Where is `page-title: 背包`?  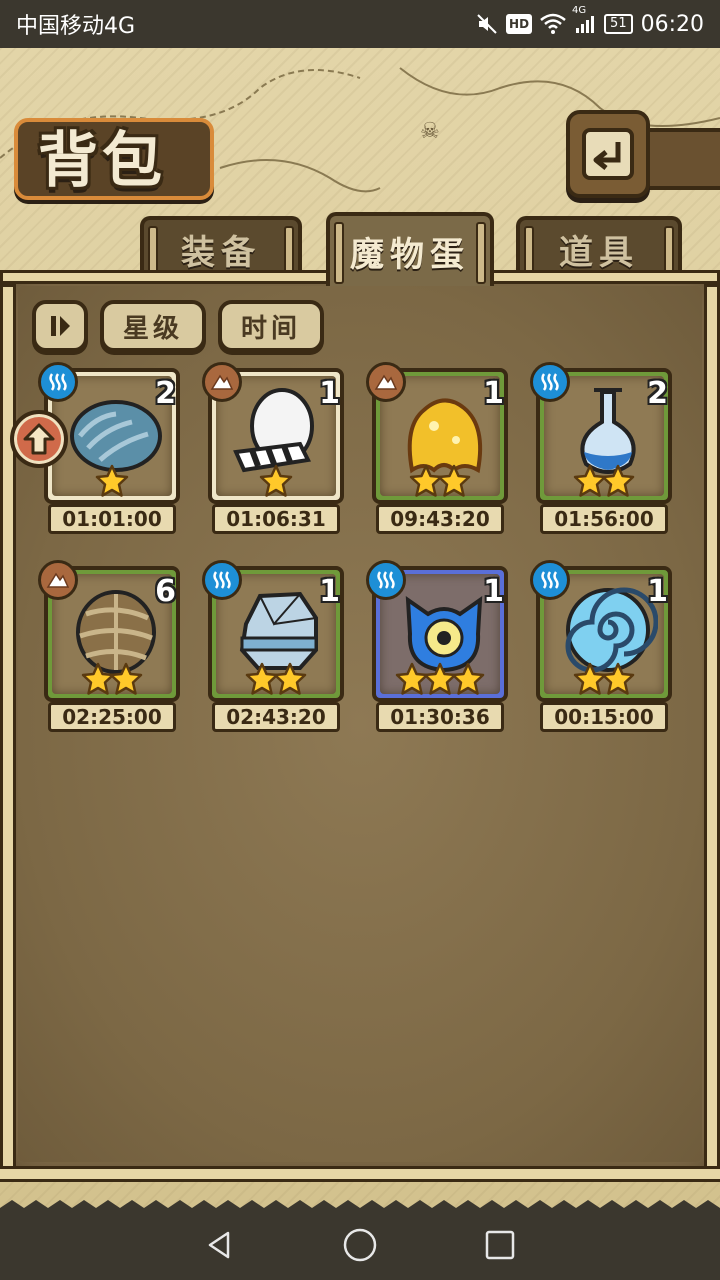 page-title: 背包 is located at coordinates (102, 161).